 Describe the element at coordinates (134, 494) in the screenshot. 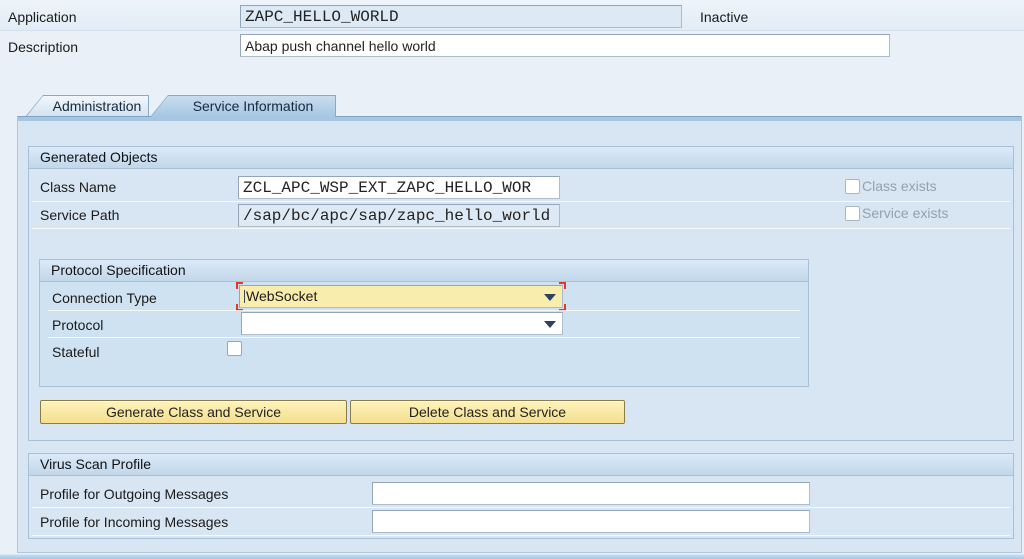

I see `profile-outgoing-label: Profile for Outgoing Messages` at that location.